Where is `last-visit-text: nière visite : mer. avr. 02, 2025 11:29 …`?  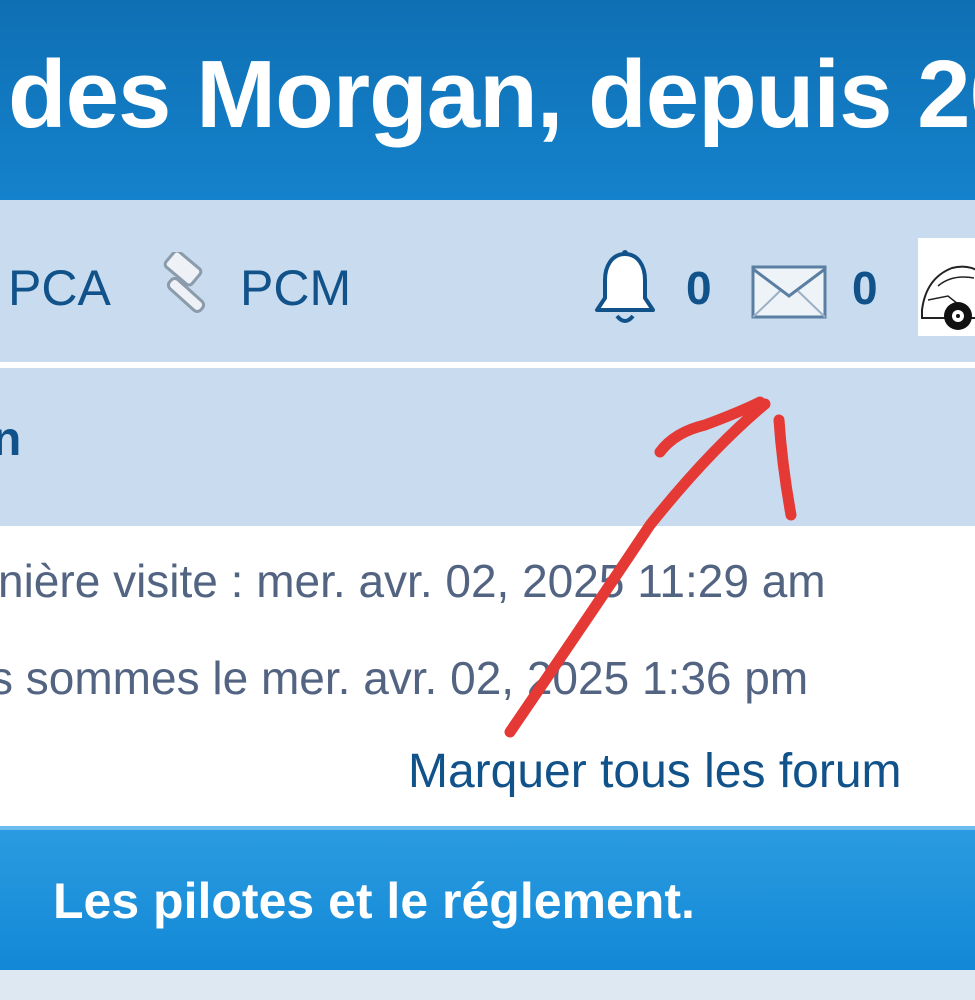 last-visit-text: nière visite : mer. avr. 02, 2025 11:29 … is located at coordinates (413, 581).